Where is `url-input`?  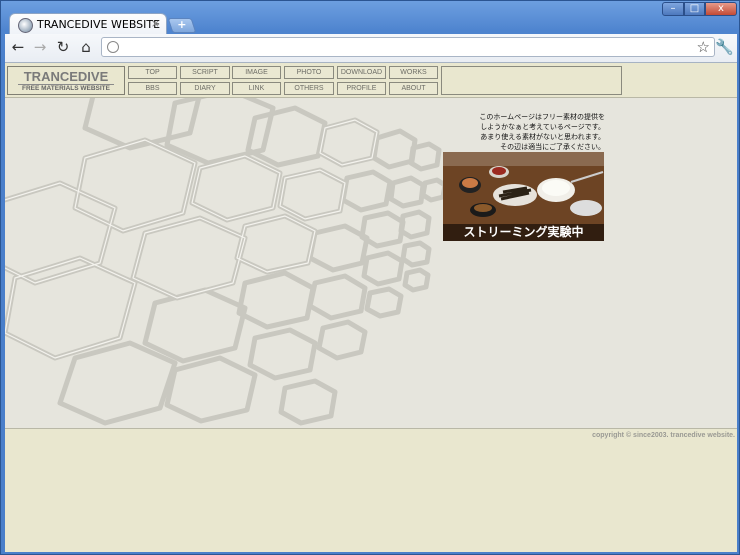 url-input is located at coordinates (406, 47).